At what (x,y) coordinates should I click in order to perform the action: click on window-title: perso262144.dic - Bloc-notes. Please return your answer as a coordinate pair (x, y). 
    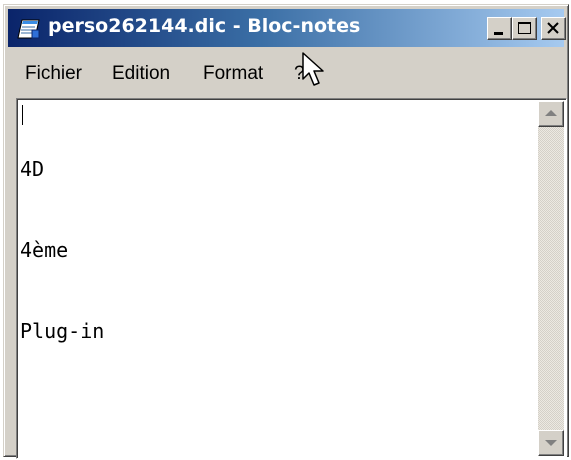
    Looking at the image, I should click on (204, 26).